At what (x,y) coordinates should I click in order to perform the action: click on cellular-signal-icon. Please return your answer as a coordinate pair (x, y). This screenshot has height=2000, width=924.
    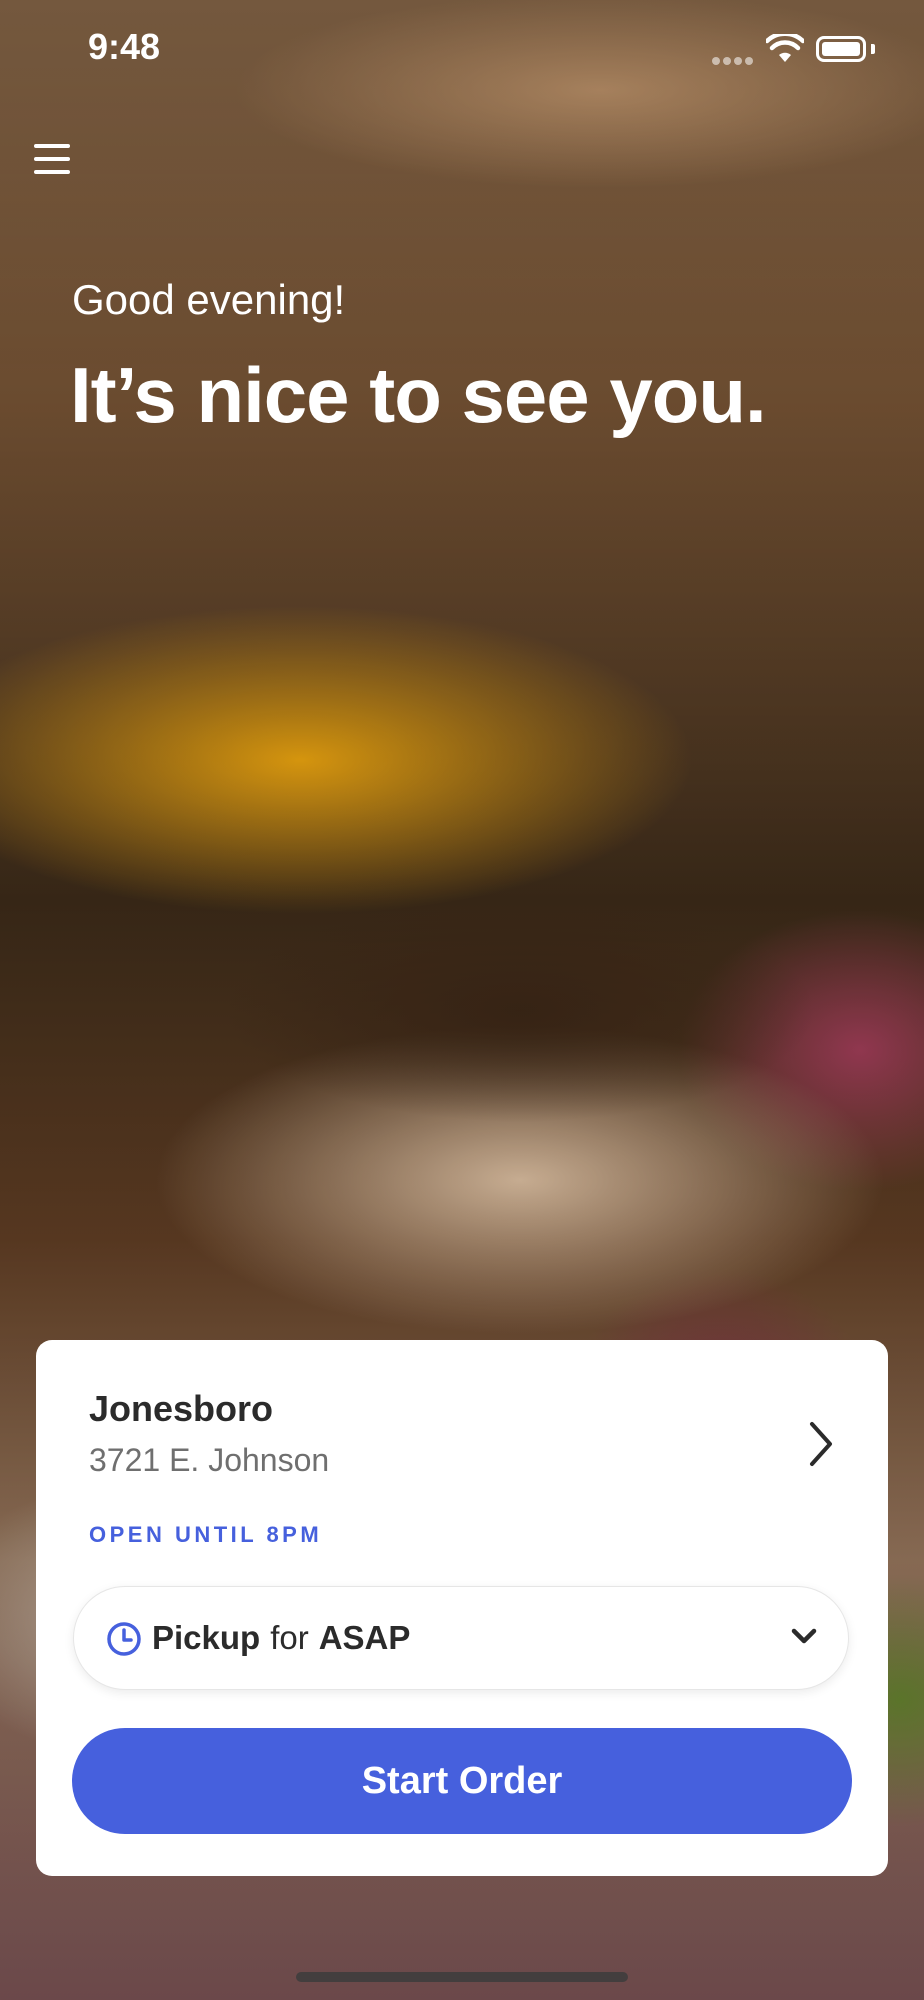
    Looking at the image, I should click on (734, 58).